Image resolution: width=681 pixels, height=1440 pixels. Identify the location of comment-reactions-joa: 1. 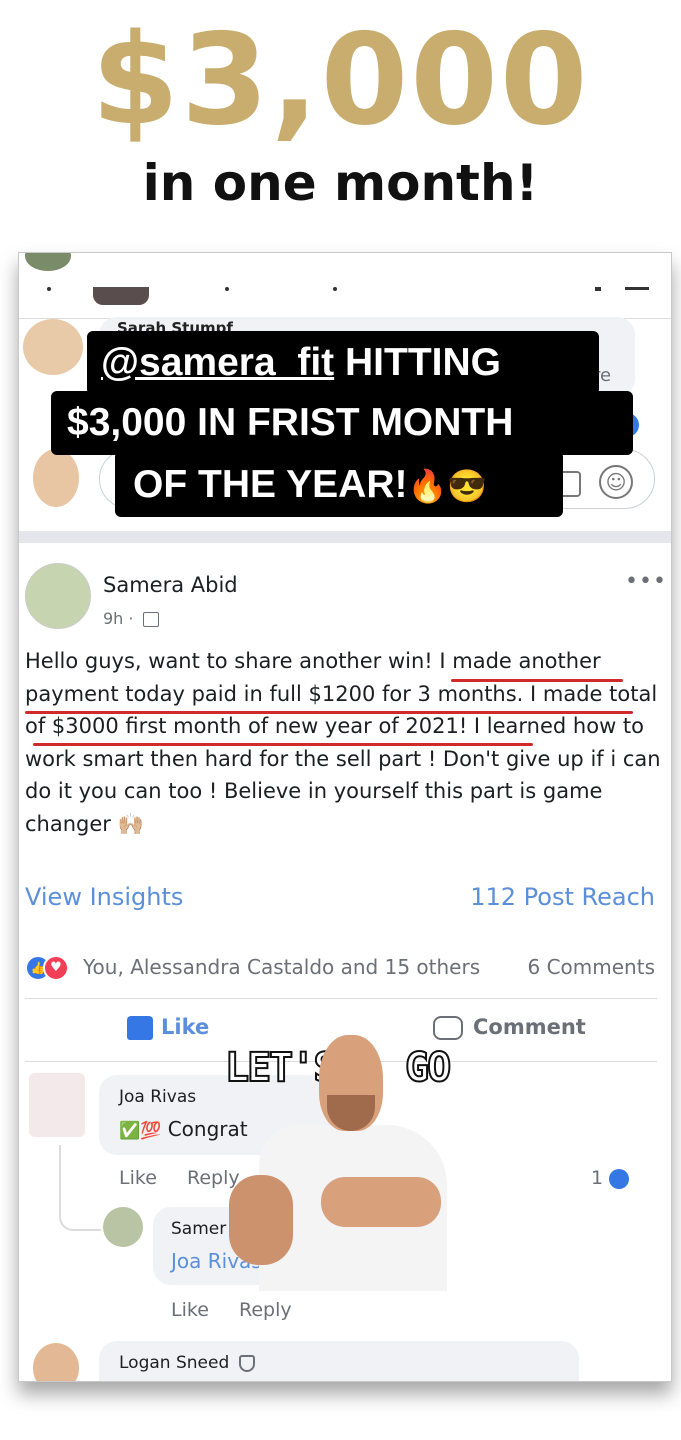
(610, 1178).